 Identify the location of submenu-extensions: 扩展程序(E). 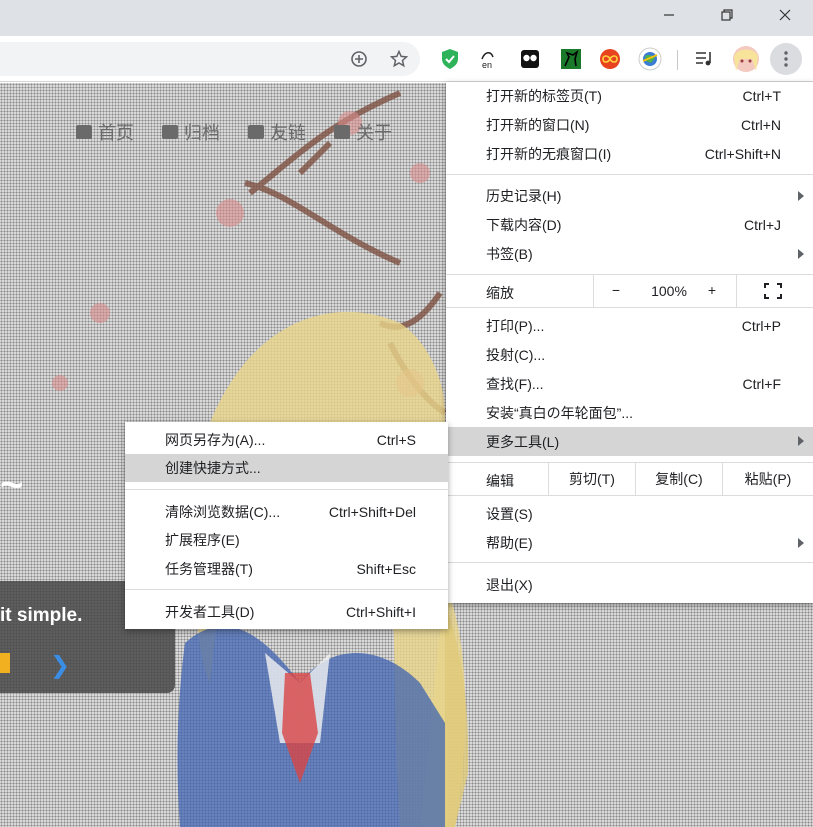
(286, 540).